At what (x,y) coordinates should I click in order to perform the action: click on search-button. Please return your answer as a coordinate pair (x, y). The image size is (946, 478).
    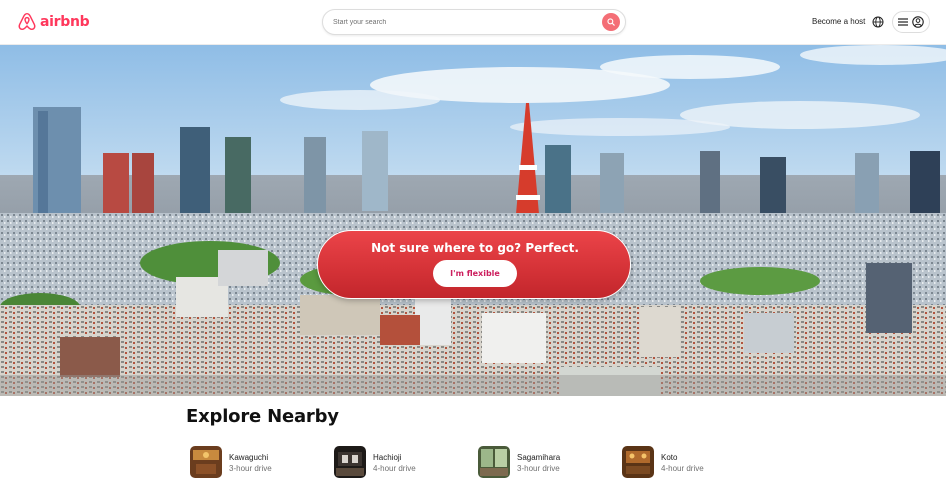
    Looking at the image, I should click on (611, 22).